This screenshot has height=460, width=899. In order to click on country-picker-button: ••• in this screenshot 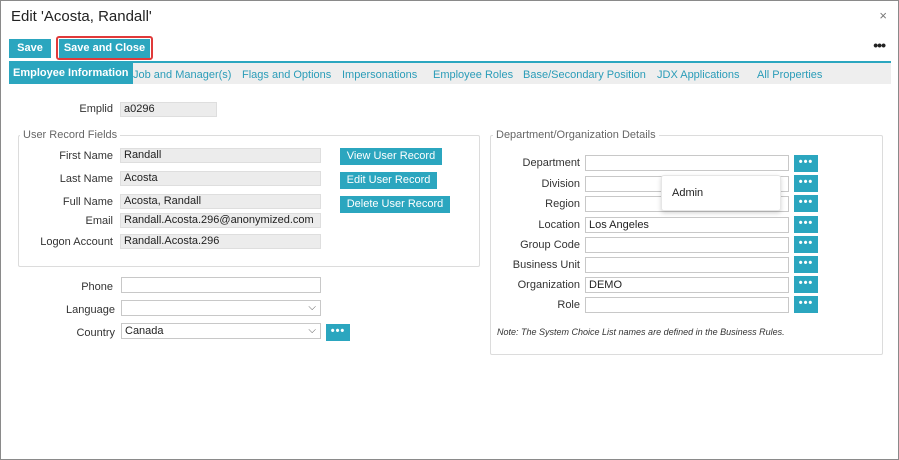, I will do `click(338, 332)`.